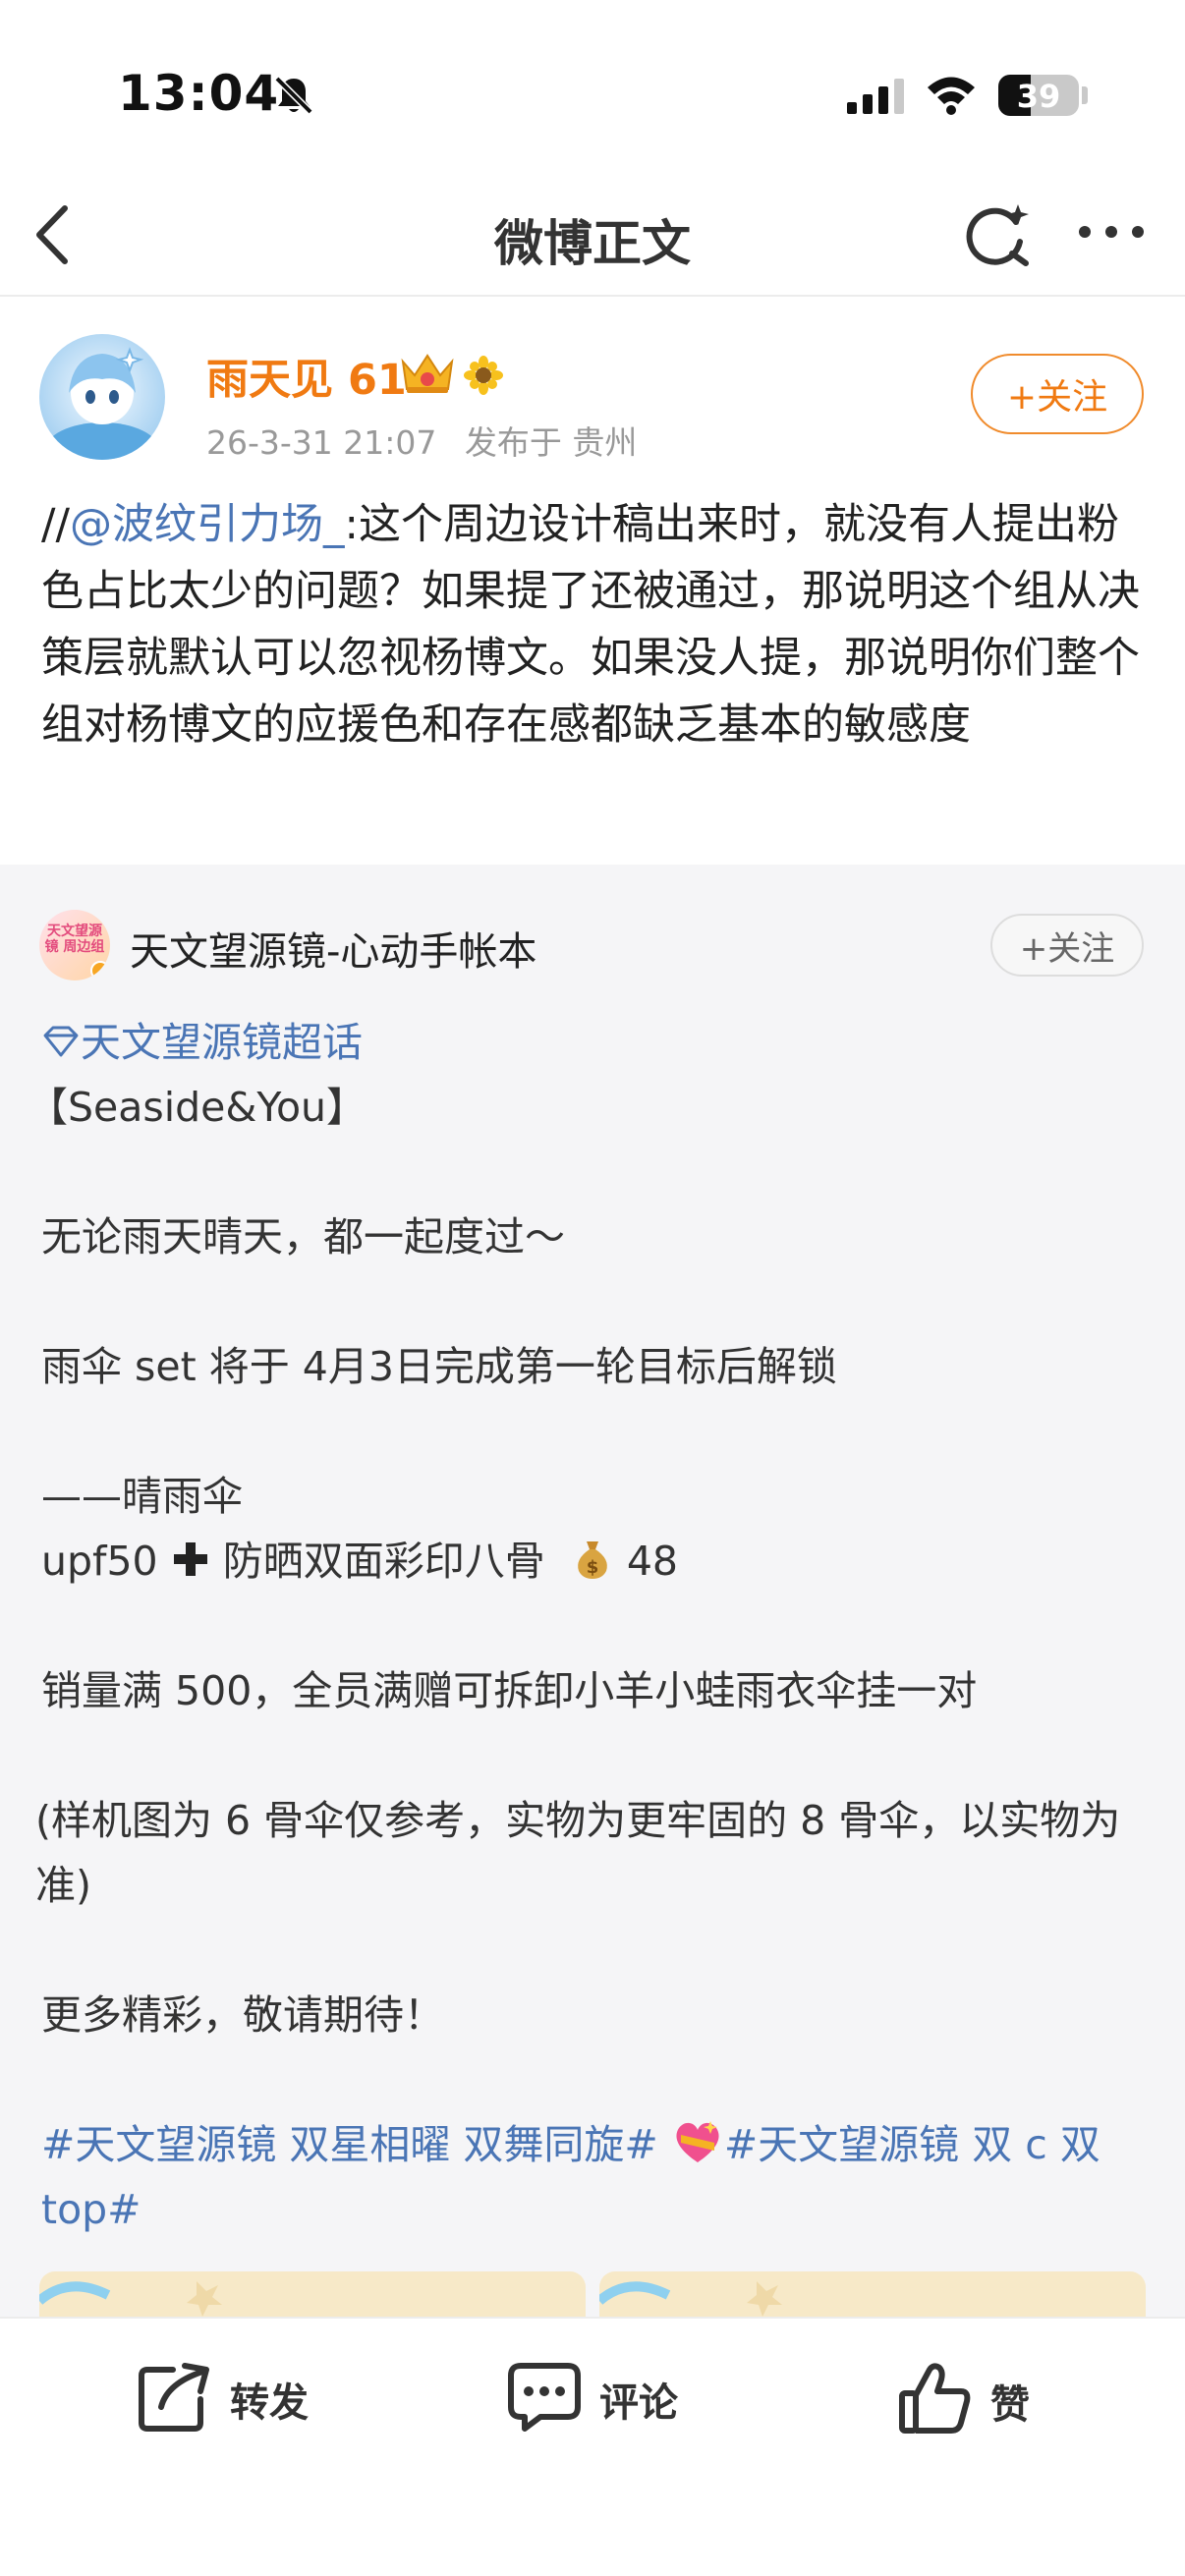 This screenshot has width=1185, height=2576. Describe the element at coordinates (878, 98) in the screenshot. I see `cellular-signal-icon` at that location.